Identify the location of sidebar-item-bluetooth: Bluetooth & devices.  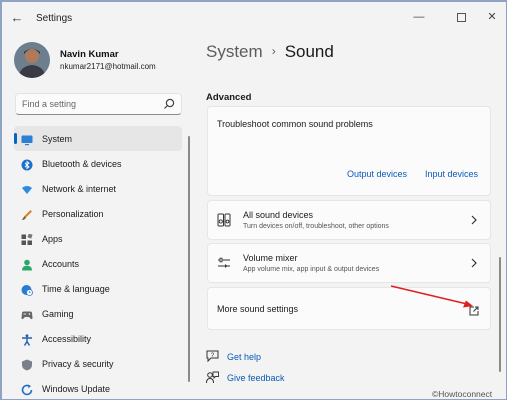
(98, 163).